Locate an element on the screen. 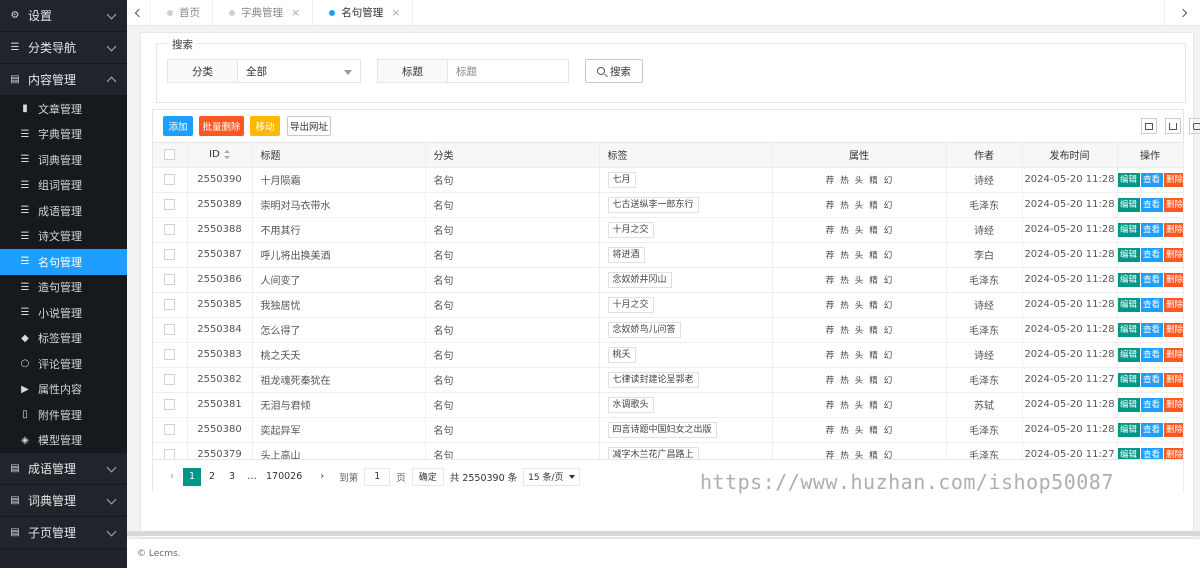 Image resolution: width=1200 pixels, height=568 pixels. tag-badge: 十月之交 is located at coordinates (630, 304).